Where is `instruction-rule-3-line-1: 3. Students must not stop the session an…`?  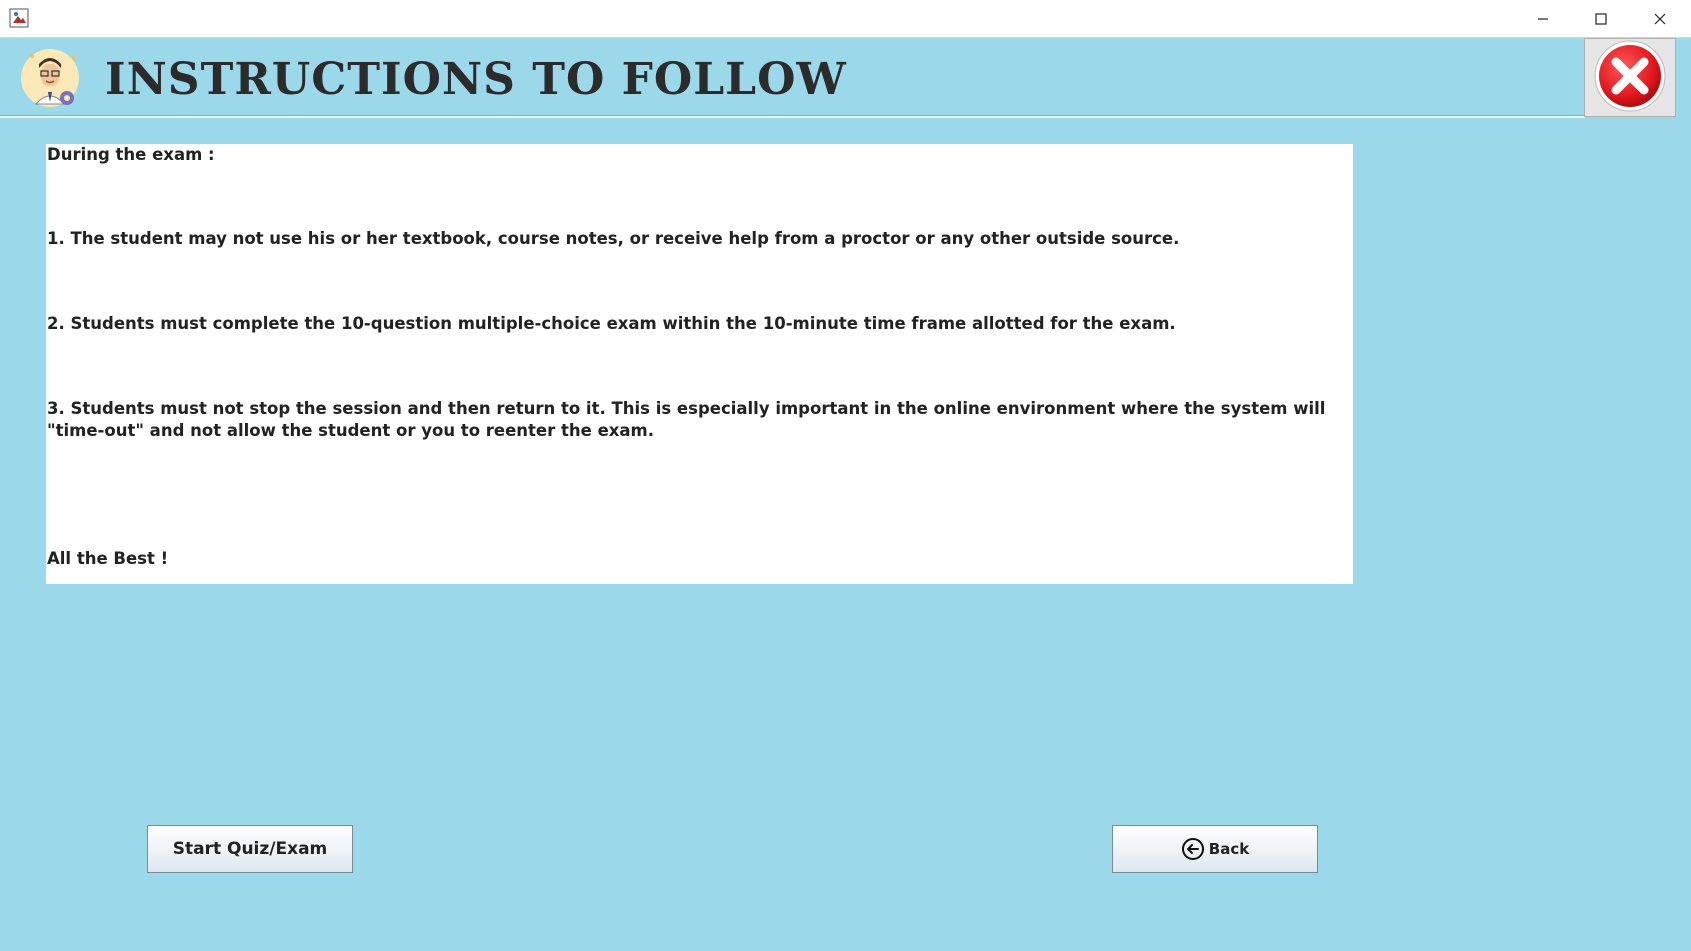
instruction-rule-3-line-1: 3. Students must not stop the session an… is located at coordinates (686, 408).